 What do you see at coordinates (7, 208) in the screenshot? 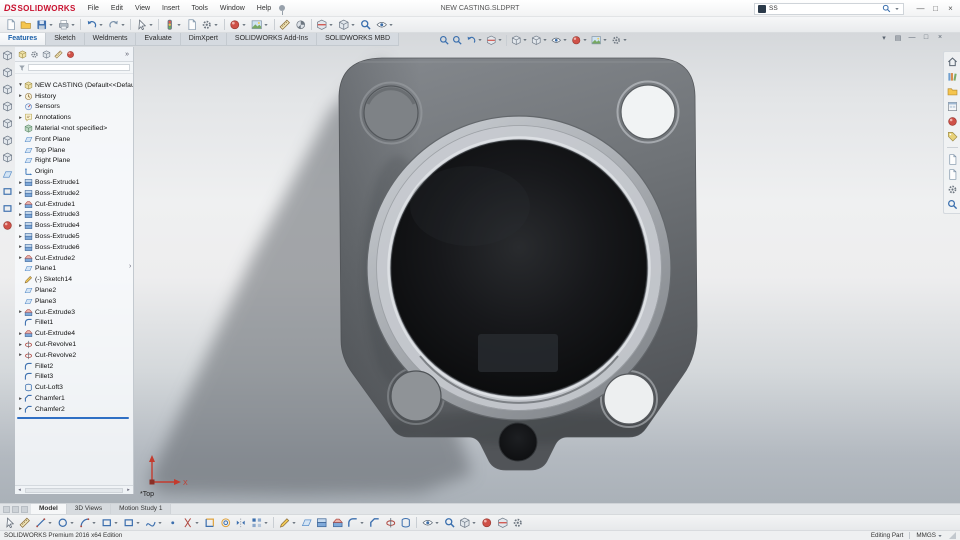
I see `hidden-lines-visible-icon` at bounding box center [7, 208].